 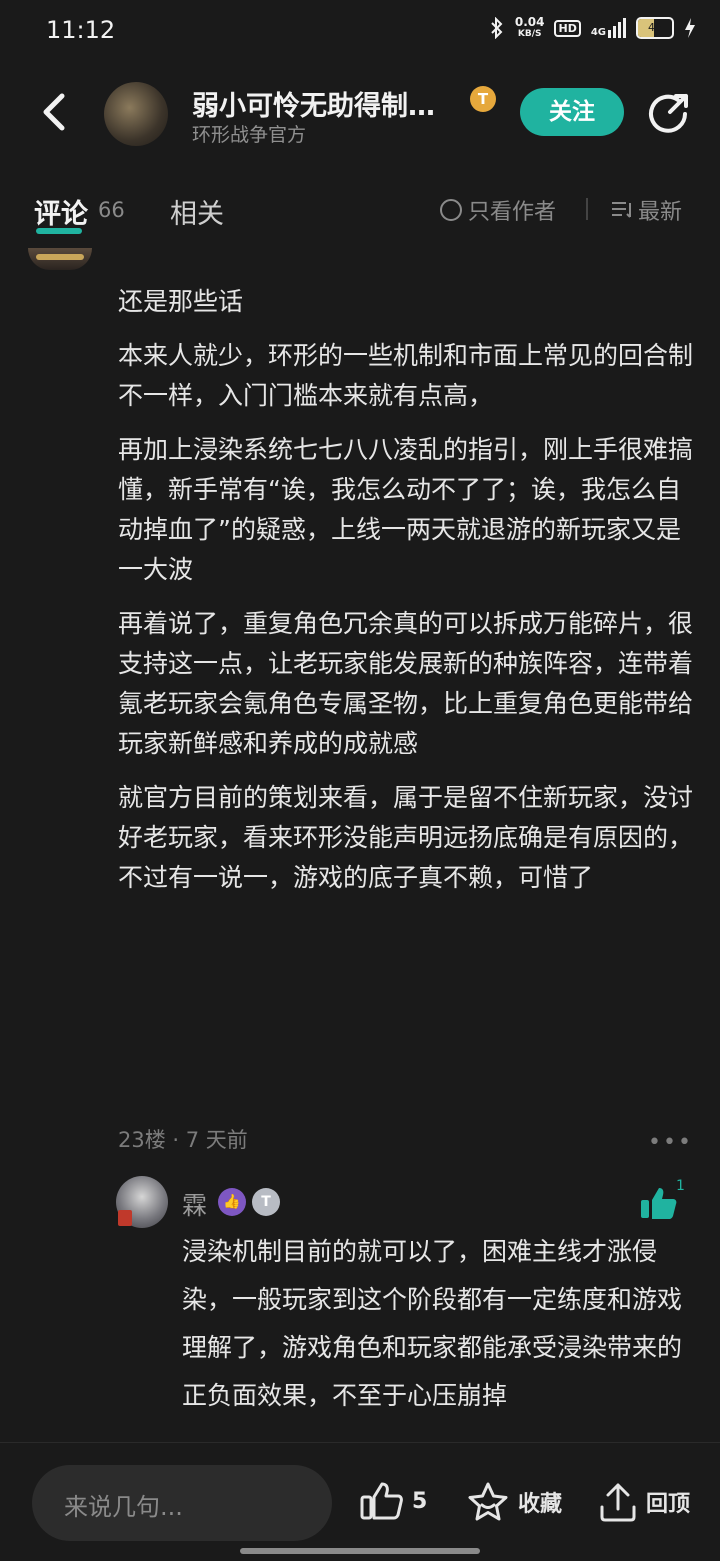 What do you see at coordinates (181, 301) in the screenshot?
I see `comment-paragraph: 还是那些话` at bounding box center [181, 301].